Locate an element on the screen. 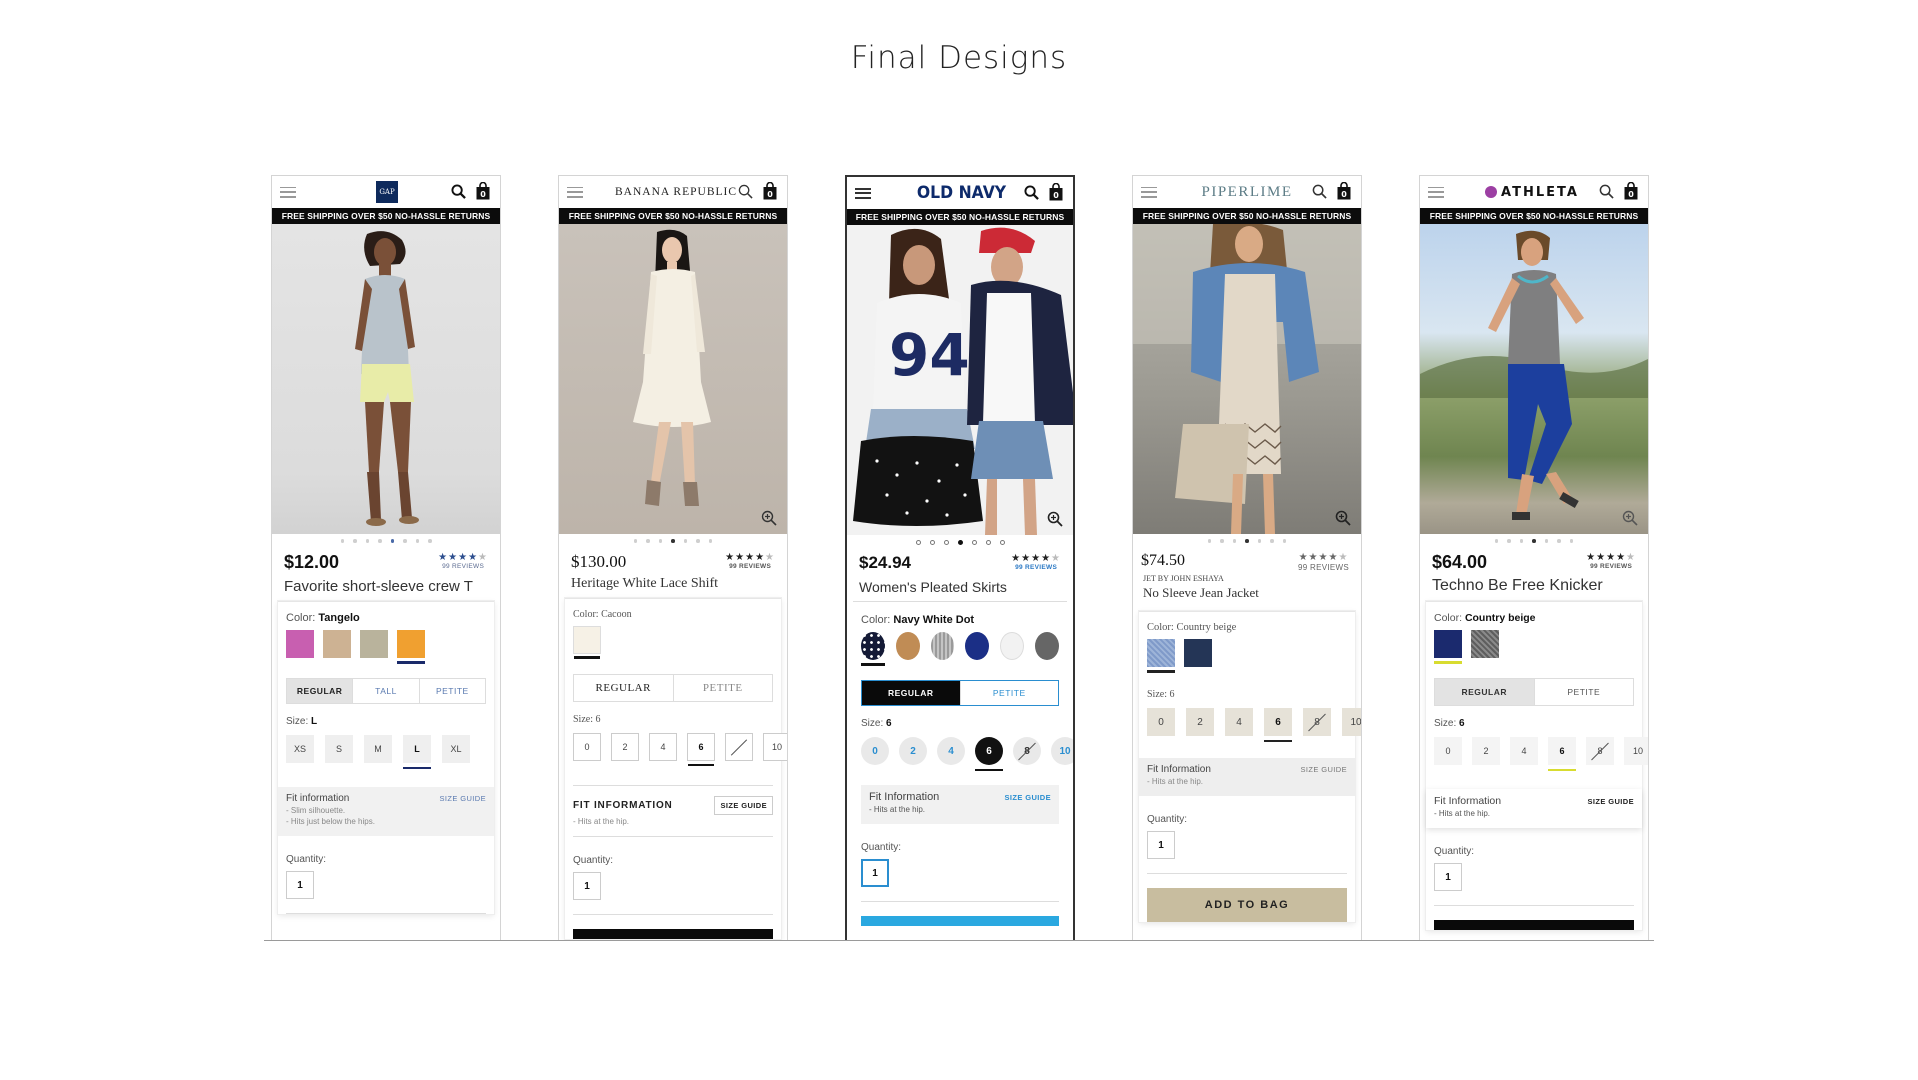 The height and width of the screenshot is (1080, 1918). swatch-4-selected is located at coordinates (411, 647).